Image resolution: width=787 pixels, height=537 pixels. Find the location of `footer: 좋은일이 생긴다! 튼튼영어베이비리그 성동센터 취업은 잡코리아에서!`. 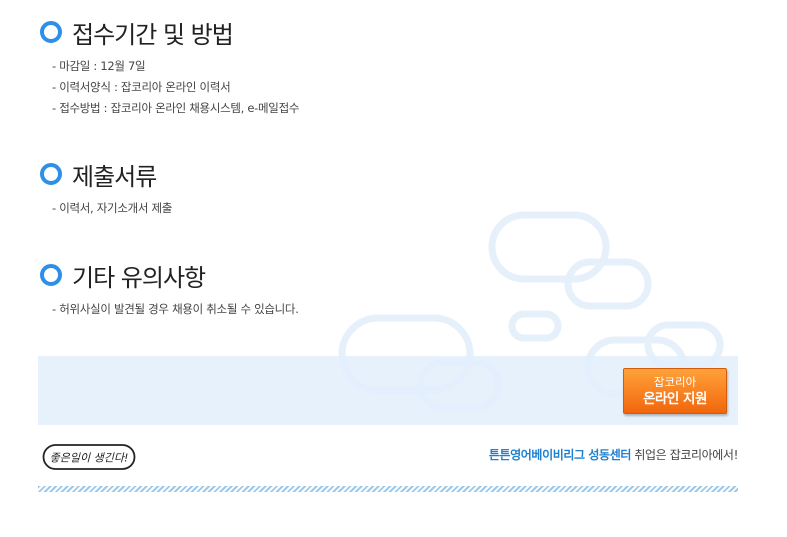

footer: 좋은일이 생긴다! 튼튼영어베이비리그 성동센터 취업은 잡코리아에서! is located at coordinates (388, 458).